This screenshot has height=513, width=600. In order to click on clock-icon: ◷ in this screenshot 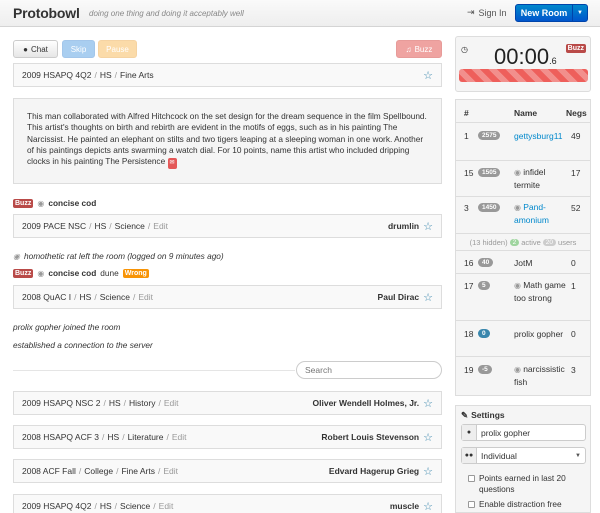, I will do `click(464, 49)`.